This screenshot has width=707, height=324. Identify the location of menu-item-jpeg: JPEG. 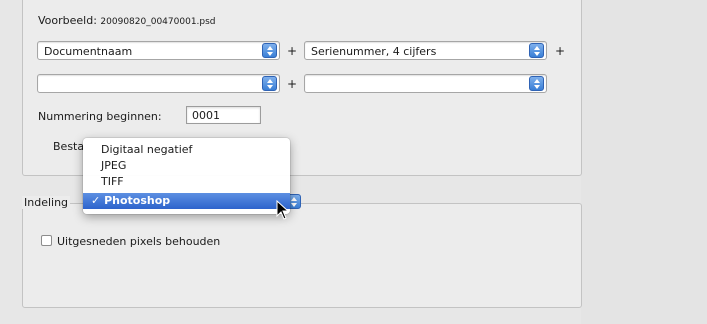
(186, 166).